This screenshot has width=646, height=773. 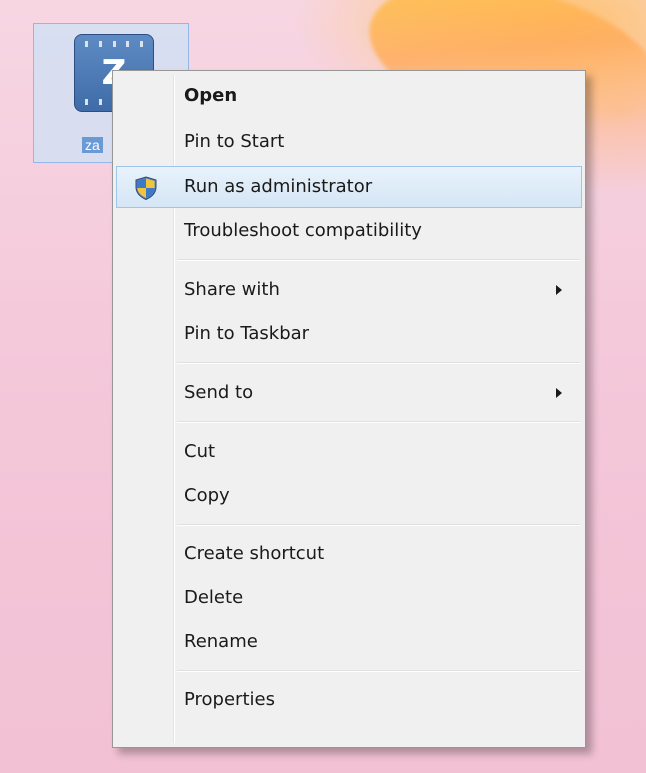 What do you see at coordinates (92, 145) in the screenshot?
I see `desktop-icon-caption: za` at bounding box center [92, 145].